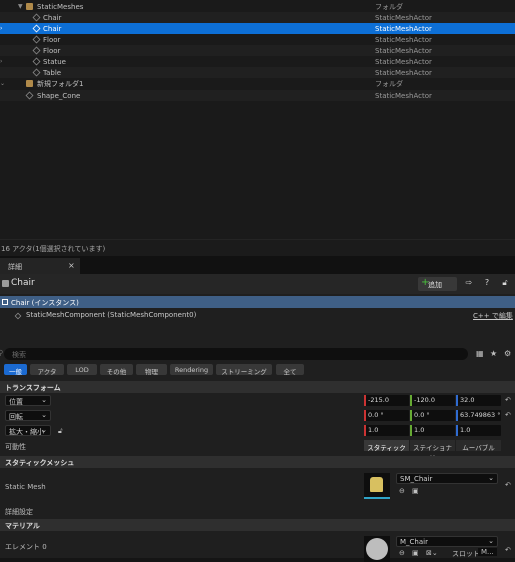  I want to click on outliner-row-new-folder: ⌄ 新規フォルダ1 フォルダ, so click(257, 83).